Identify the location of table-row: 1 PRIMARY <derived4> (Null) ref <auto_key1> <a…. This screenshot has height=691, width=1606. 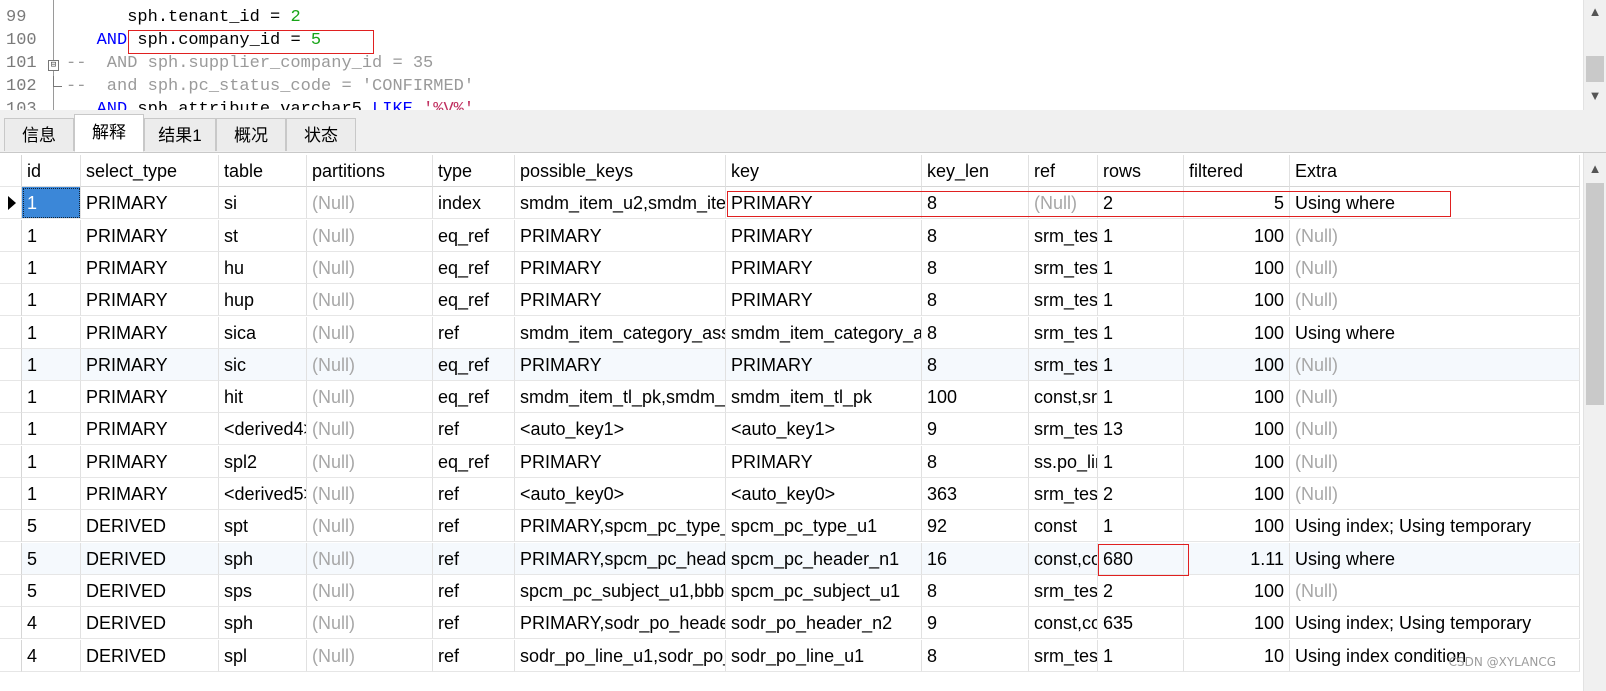
(790, 429).